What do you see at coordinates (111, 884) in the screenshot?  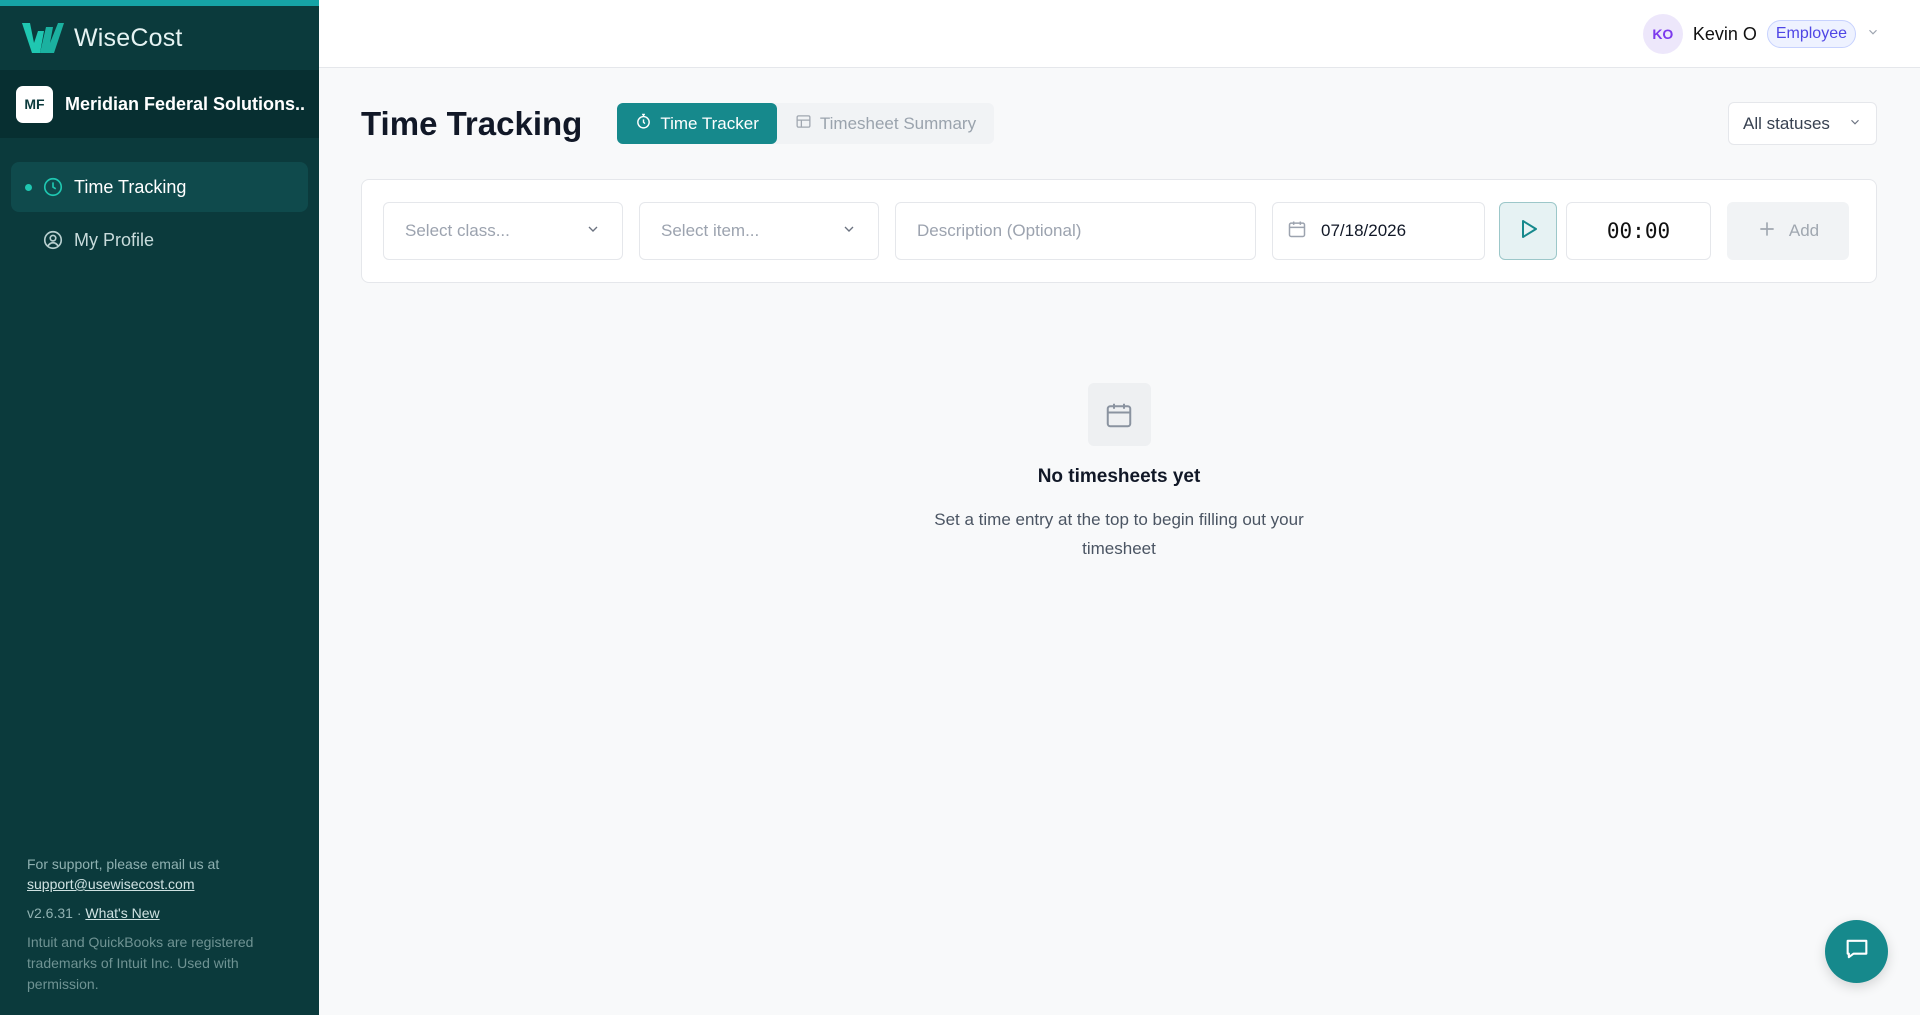 I see `support-email-link: support@usewisecost.com` at bounding box center [111, 884].